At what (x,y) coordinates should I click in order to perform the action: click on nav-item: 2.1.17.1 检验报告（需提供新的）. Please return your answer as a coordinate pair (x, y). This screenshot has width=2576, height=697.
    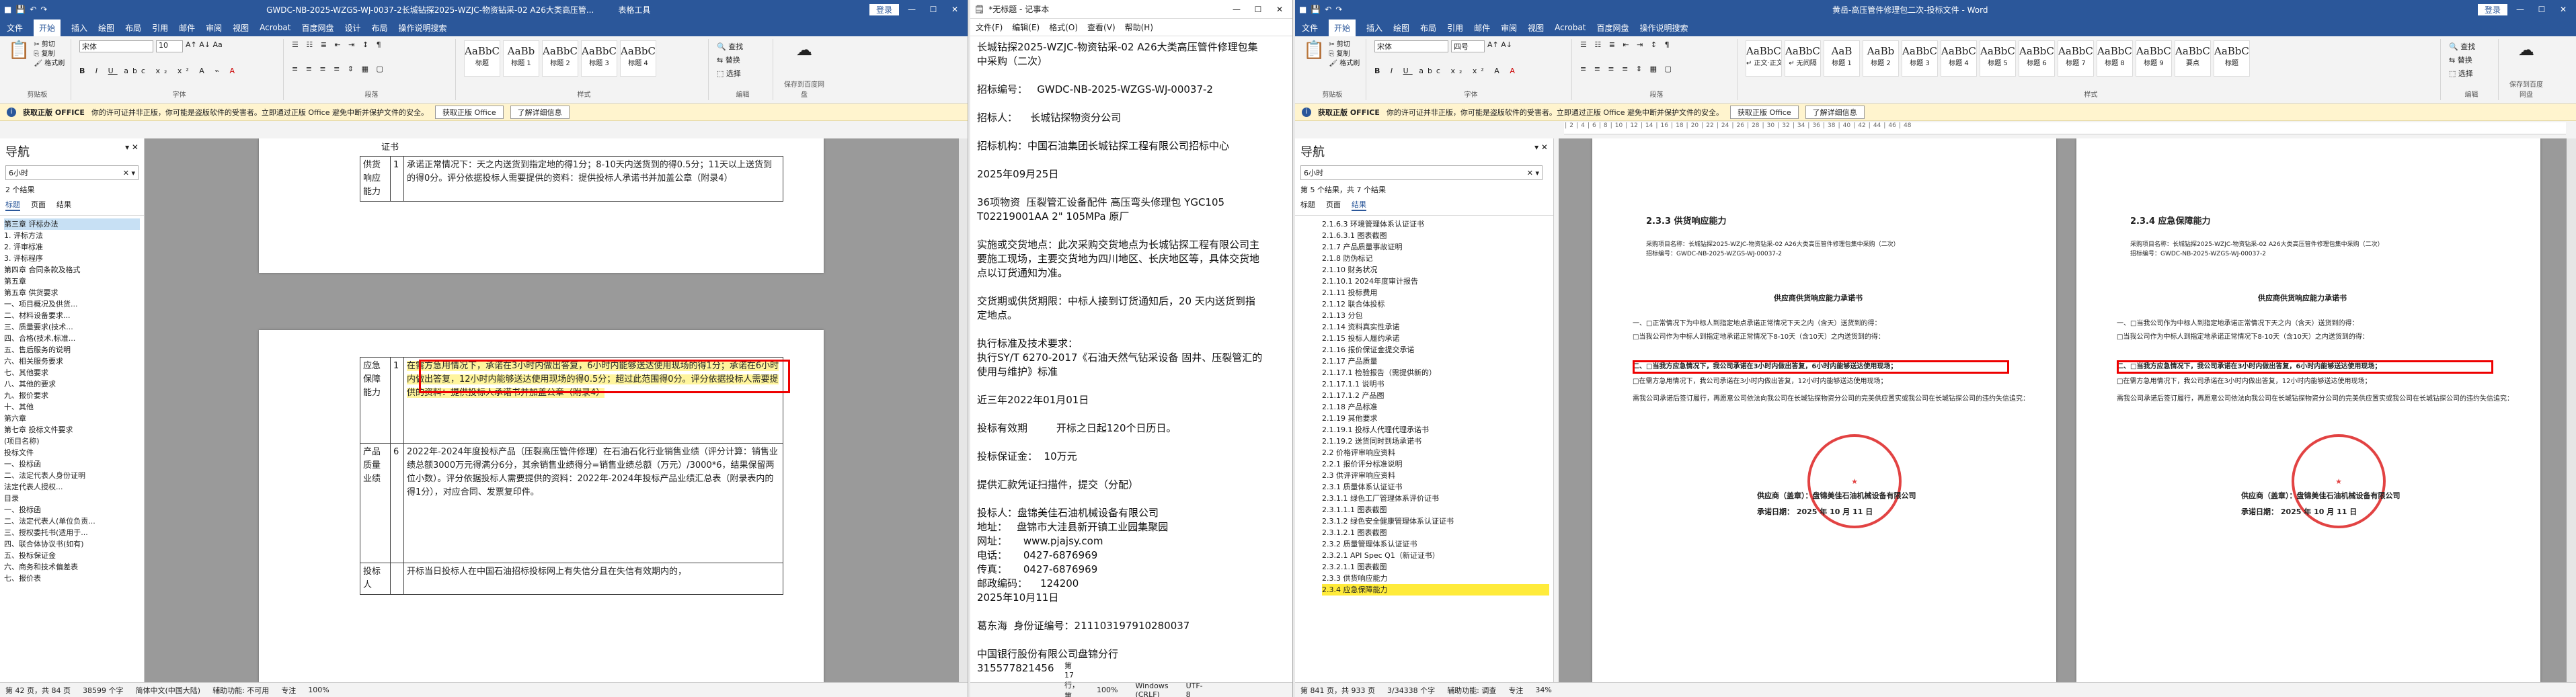
    Looking at the image, I should click on (1436, 372).